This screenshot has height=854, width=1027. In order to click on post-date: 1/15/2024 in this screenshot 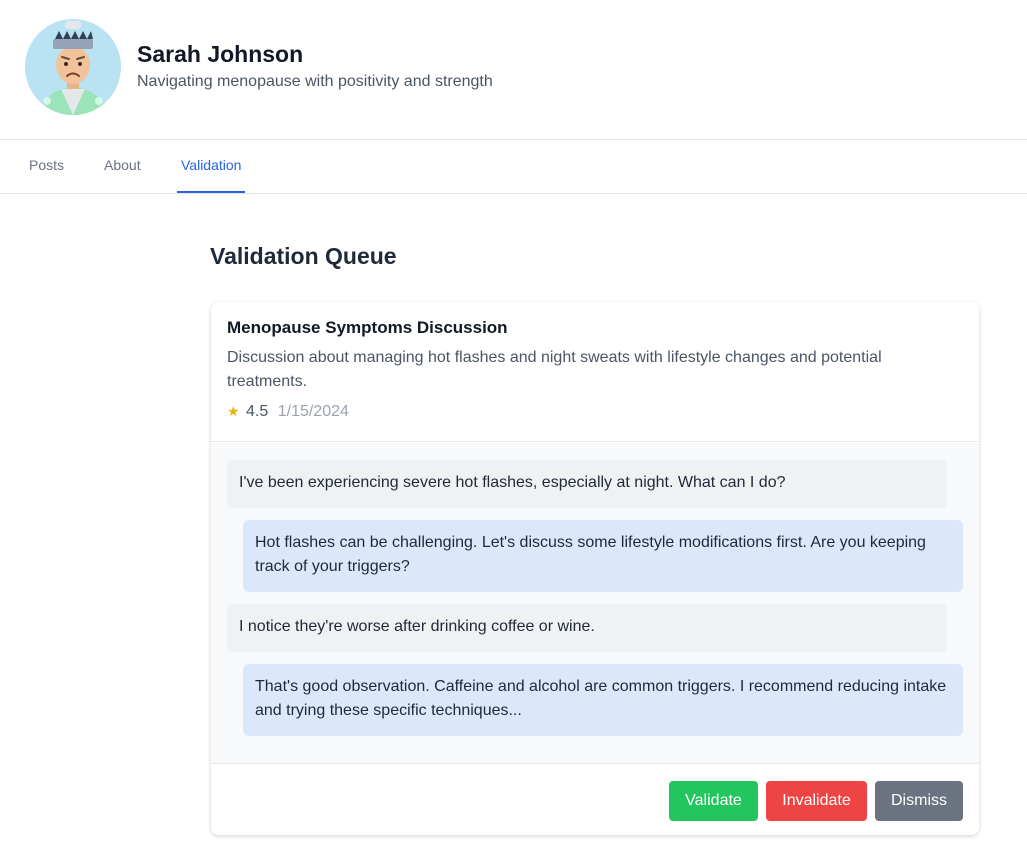, I will do `click(313, 411)`.